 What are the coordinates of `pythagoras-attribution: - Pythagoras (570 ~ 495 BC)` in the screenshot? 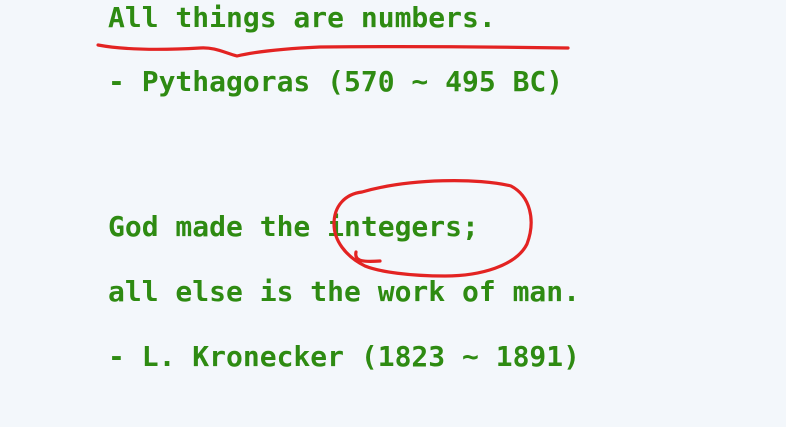 It's located at (336, 81).